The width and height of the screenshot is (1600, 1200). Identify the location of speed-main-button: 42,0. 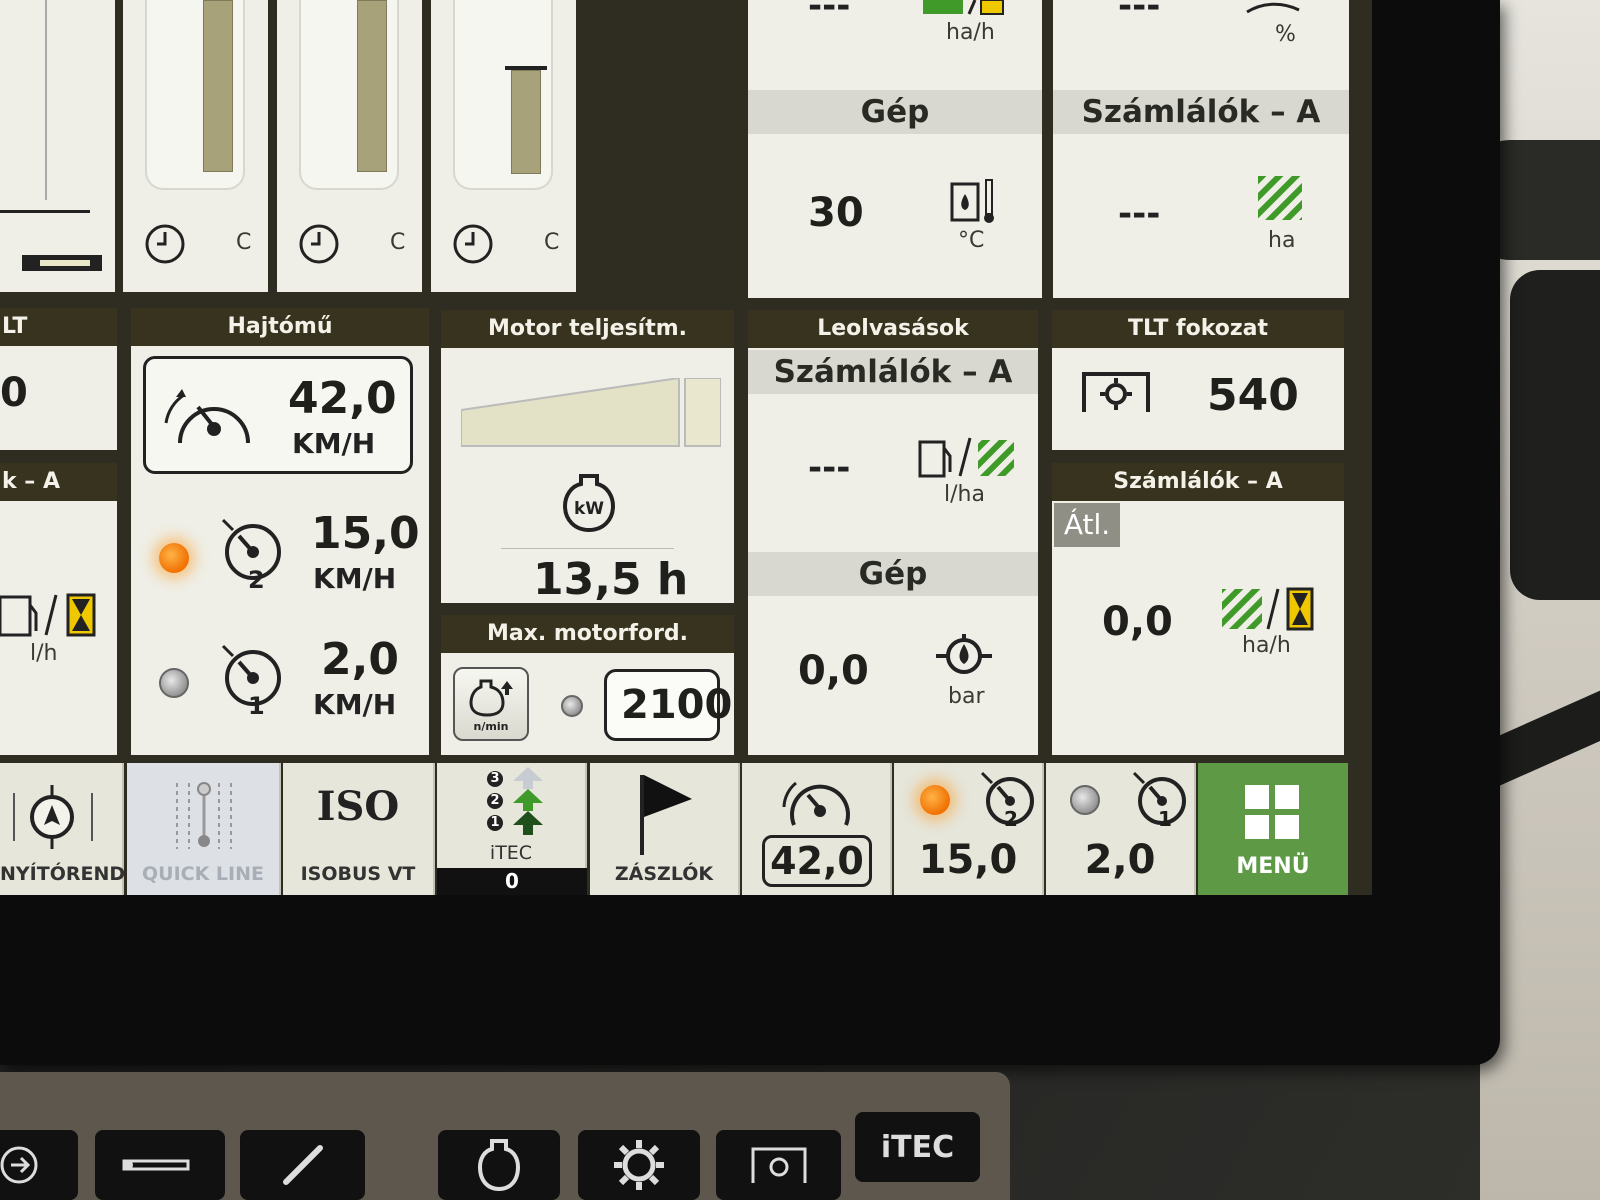
(817, 829).